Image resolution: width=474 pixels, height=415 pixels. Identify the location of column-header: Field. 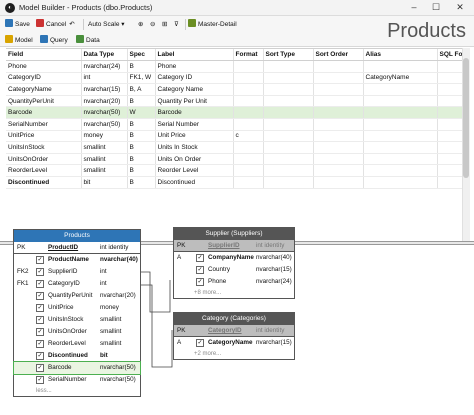
(44, 55).